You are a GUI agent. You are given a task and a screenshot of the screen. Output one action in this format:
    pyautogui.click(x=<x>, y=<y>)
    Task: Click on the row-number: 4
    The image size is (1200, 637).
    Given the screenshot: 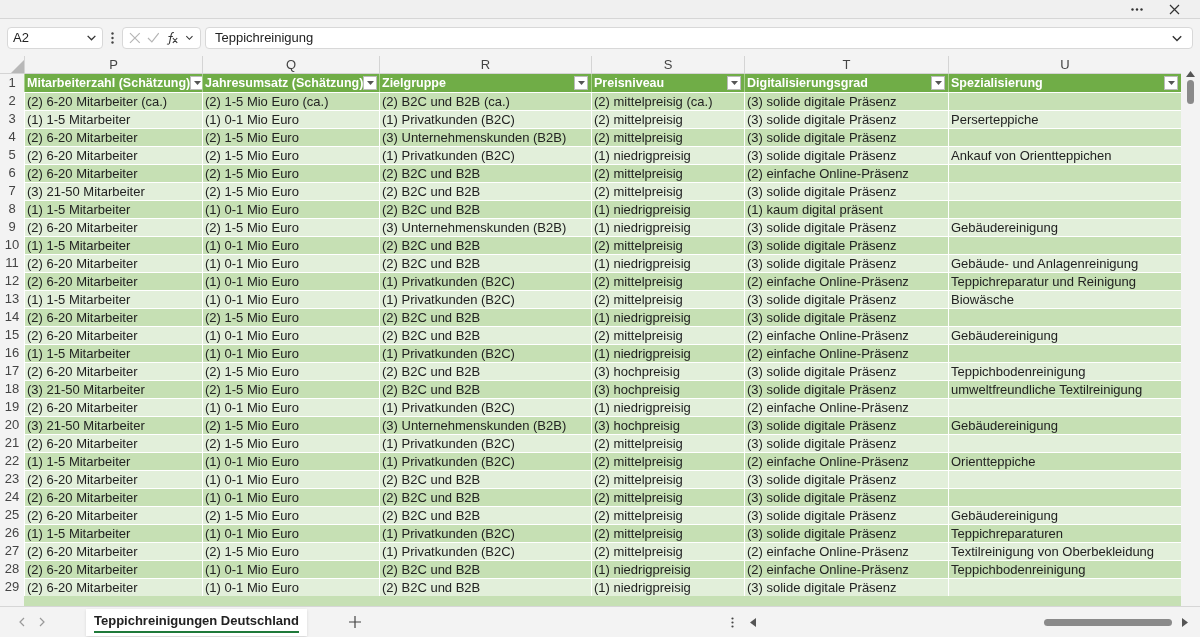 What is the action you would take?
    pyautogui.click(x=12, y=137)
    